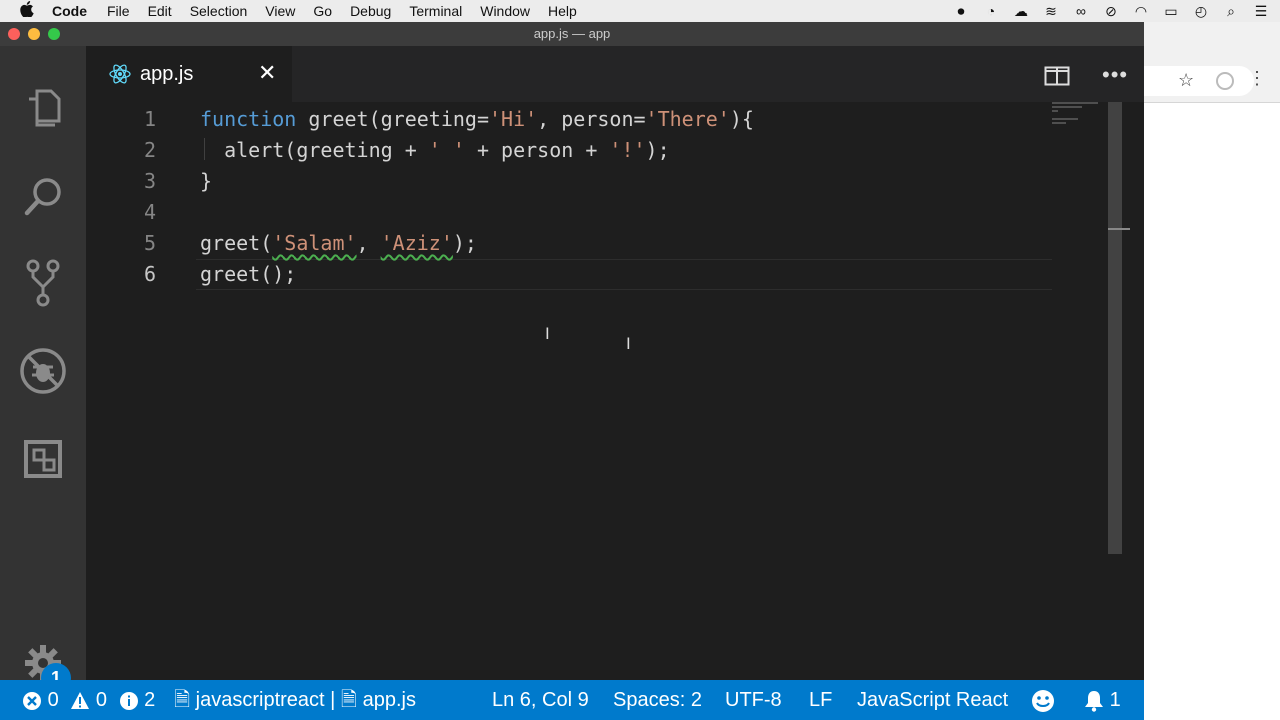  I want to click on code-line: greet('Salam', 'Aziz');, so click(338, 243).